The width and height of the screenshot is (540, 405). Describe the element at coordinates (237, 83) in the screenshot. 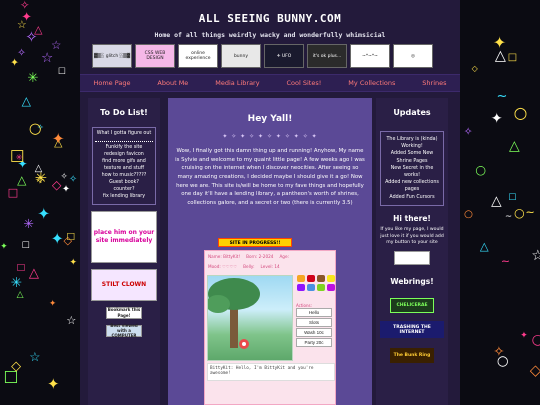

I see `nav-media-library: Media Library` at that location.